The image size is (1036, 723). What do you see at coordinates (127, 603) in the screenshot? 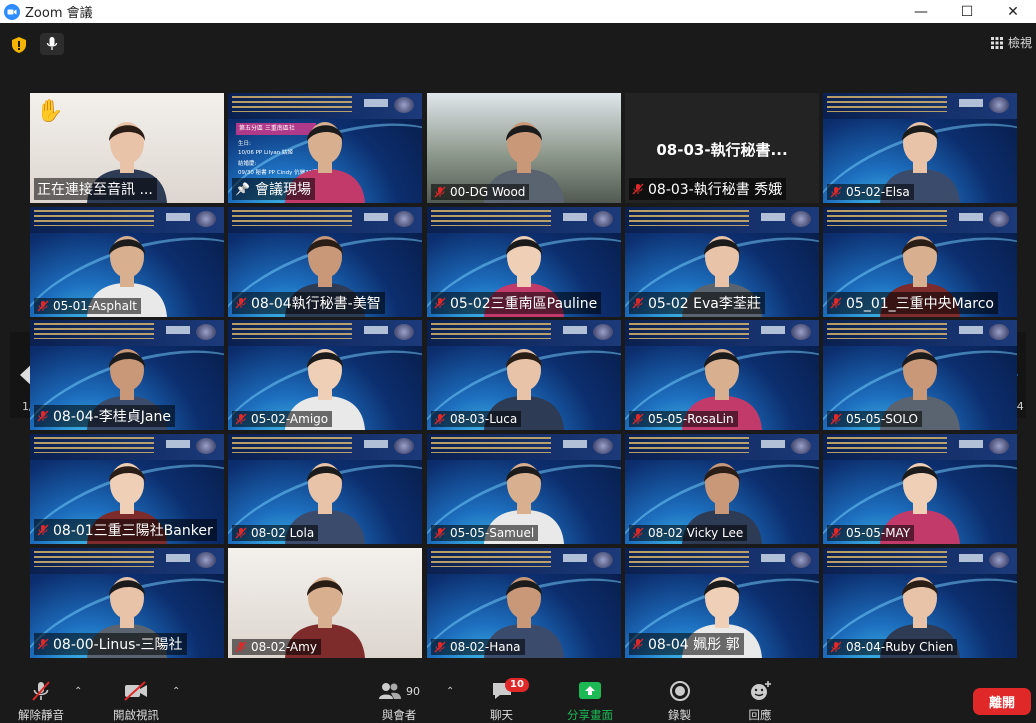
I see `participant-video-tile: 08-00-Linus-三陽社` at bounding box center [127, 603].